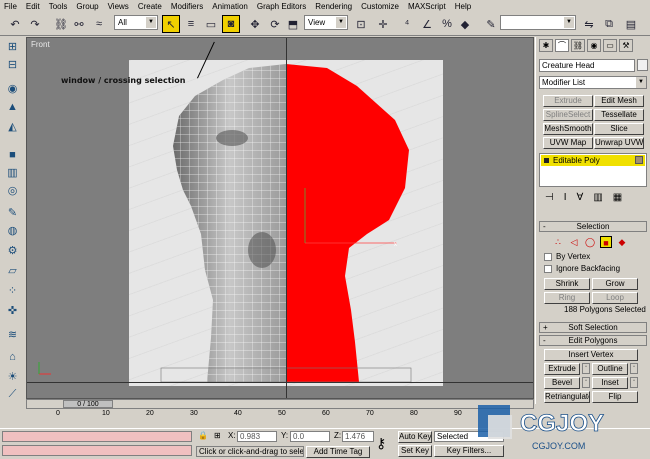 This screenshot has width=650, height=459. Describe the element at coordinates (586, 382) in the screenshot. I see `bevel-settings-icon: ▫` at that location.